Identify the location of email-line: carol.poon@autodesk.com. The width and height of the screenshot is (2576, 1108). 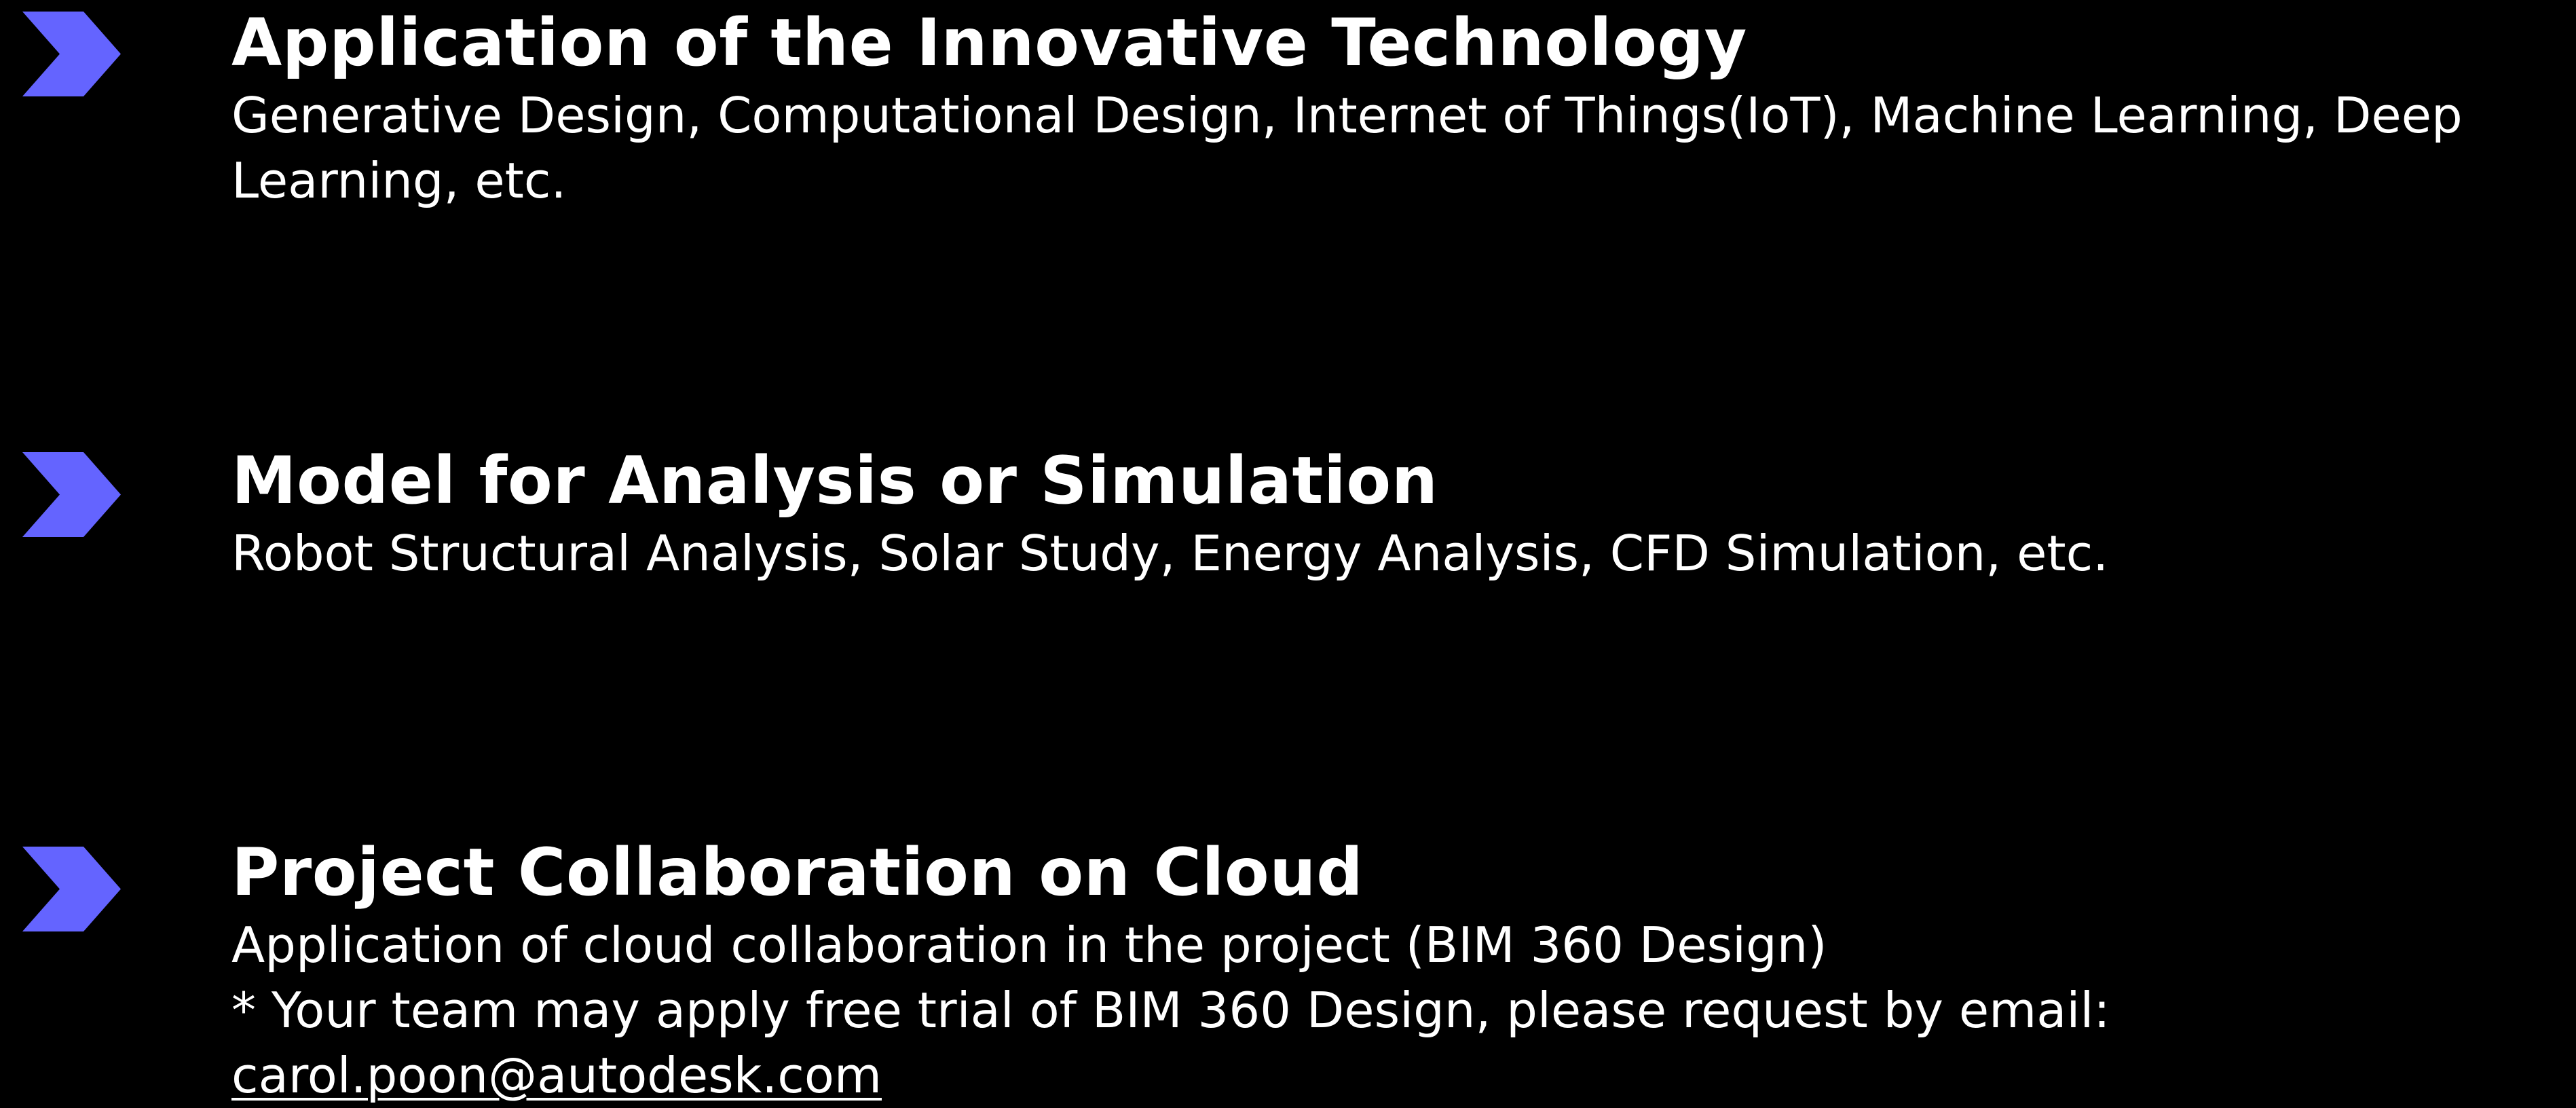
(1399, 1076).